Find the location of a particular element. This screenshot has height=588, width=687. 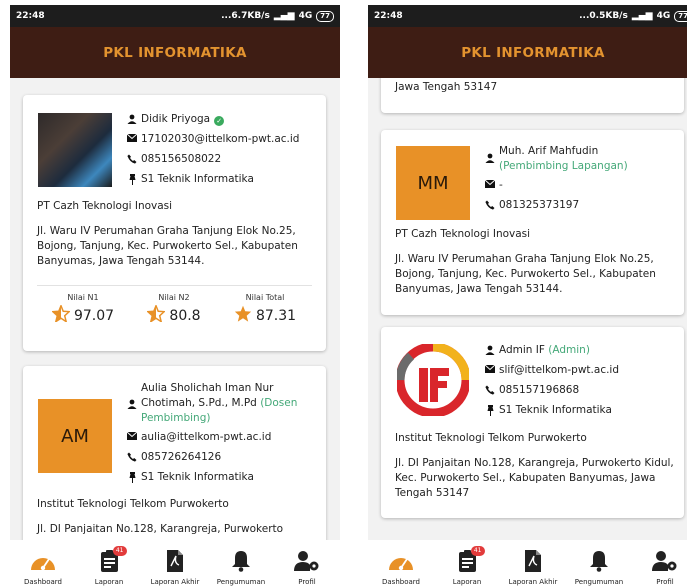

supervisor-role: (Pembimbing Lapangan) is located at coordinates (563, 166).